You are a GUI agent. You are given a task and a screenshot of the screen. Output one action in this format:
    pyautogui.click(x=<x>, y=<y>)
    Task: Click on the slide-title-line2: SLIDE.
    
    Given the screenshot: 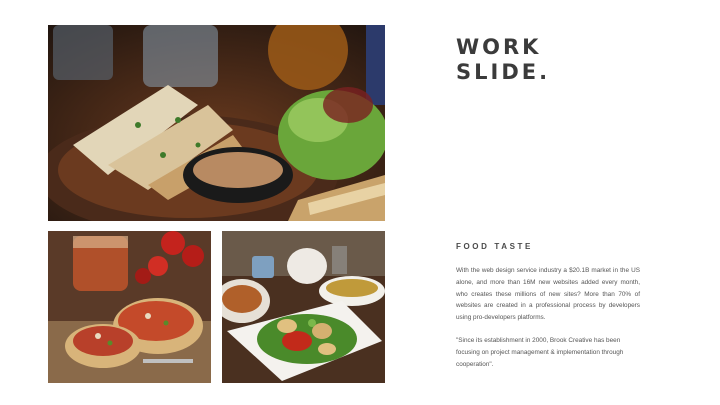 What is the action you would take?
    pyautogui.click(x=503, y=72)
    